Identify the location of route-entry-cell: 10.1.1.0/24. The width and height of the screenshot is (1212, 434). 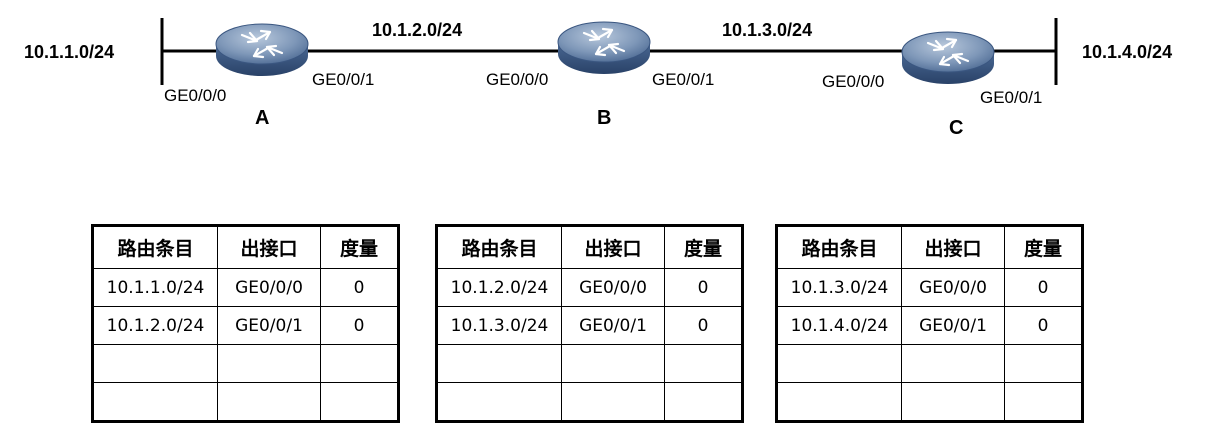
(155, 287).